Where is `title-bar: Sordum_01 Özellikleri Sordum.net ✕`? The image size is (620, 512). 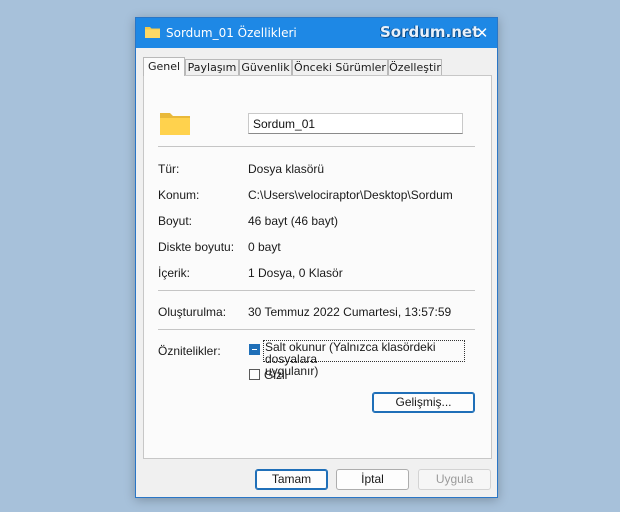
title-bar: Sordum_01 Özellikleri Sordum.net ✕ is located at coordinates (316, 33).